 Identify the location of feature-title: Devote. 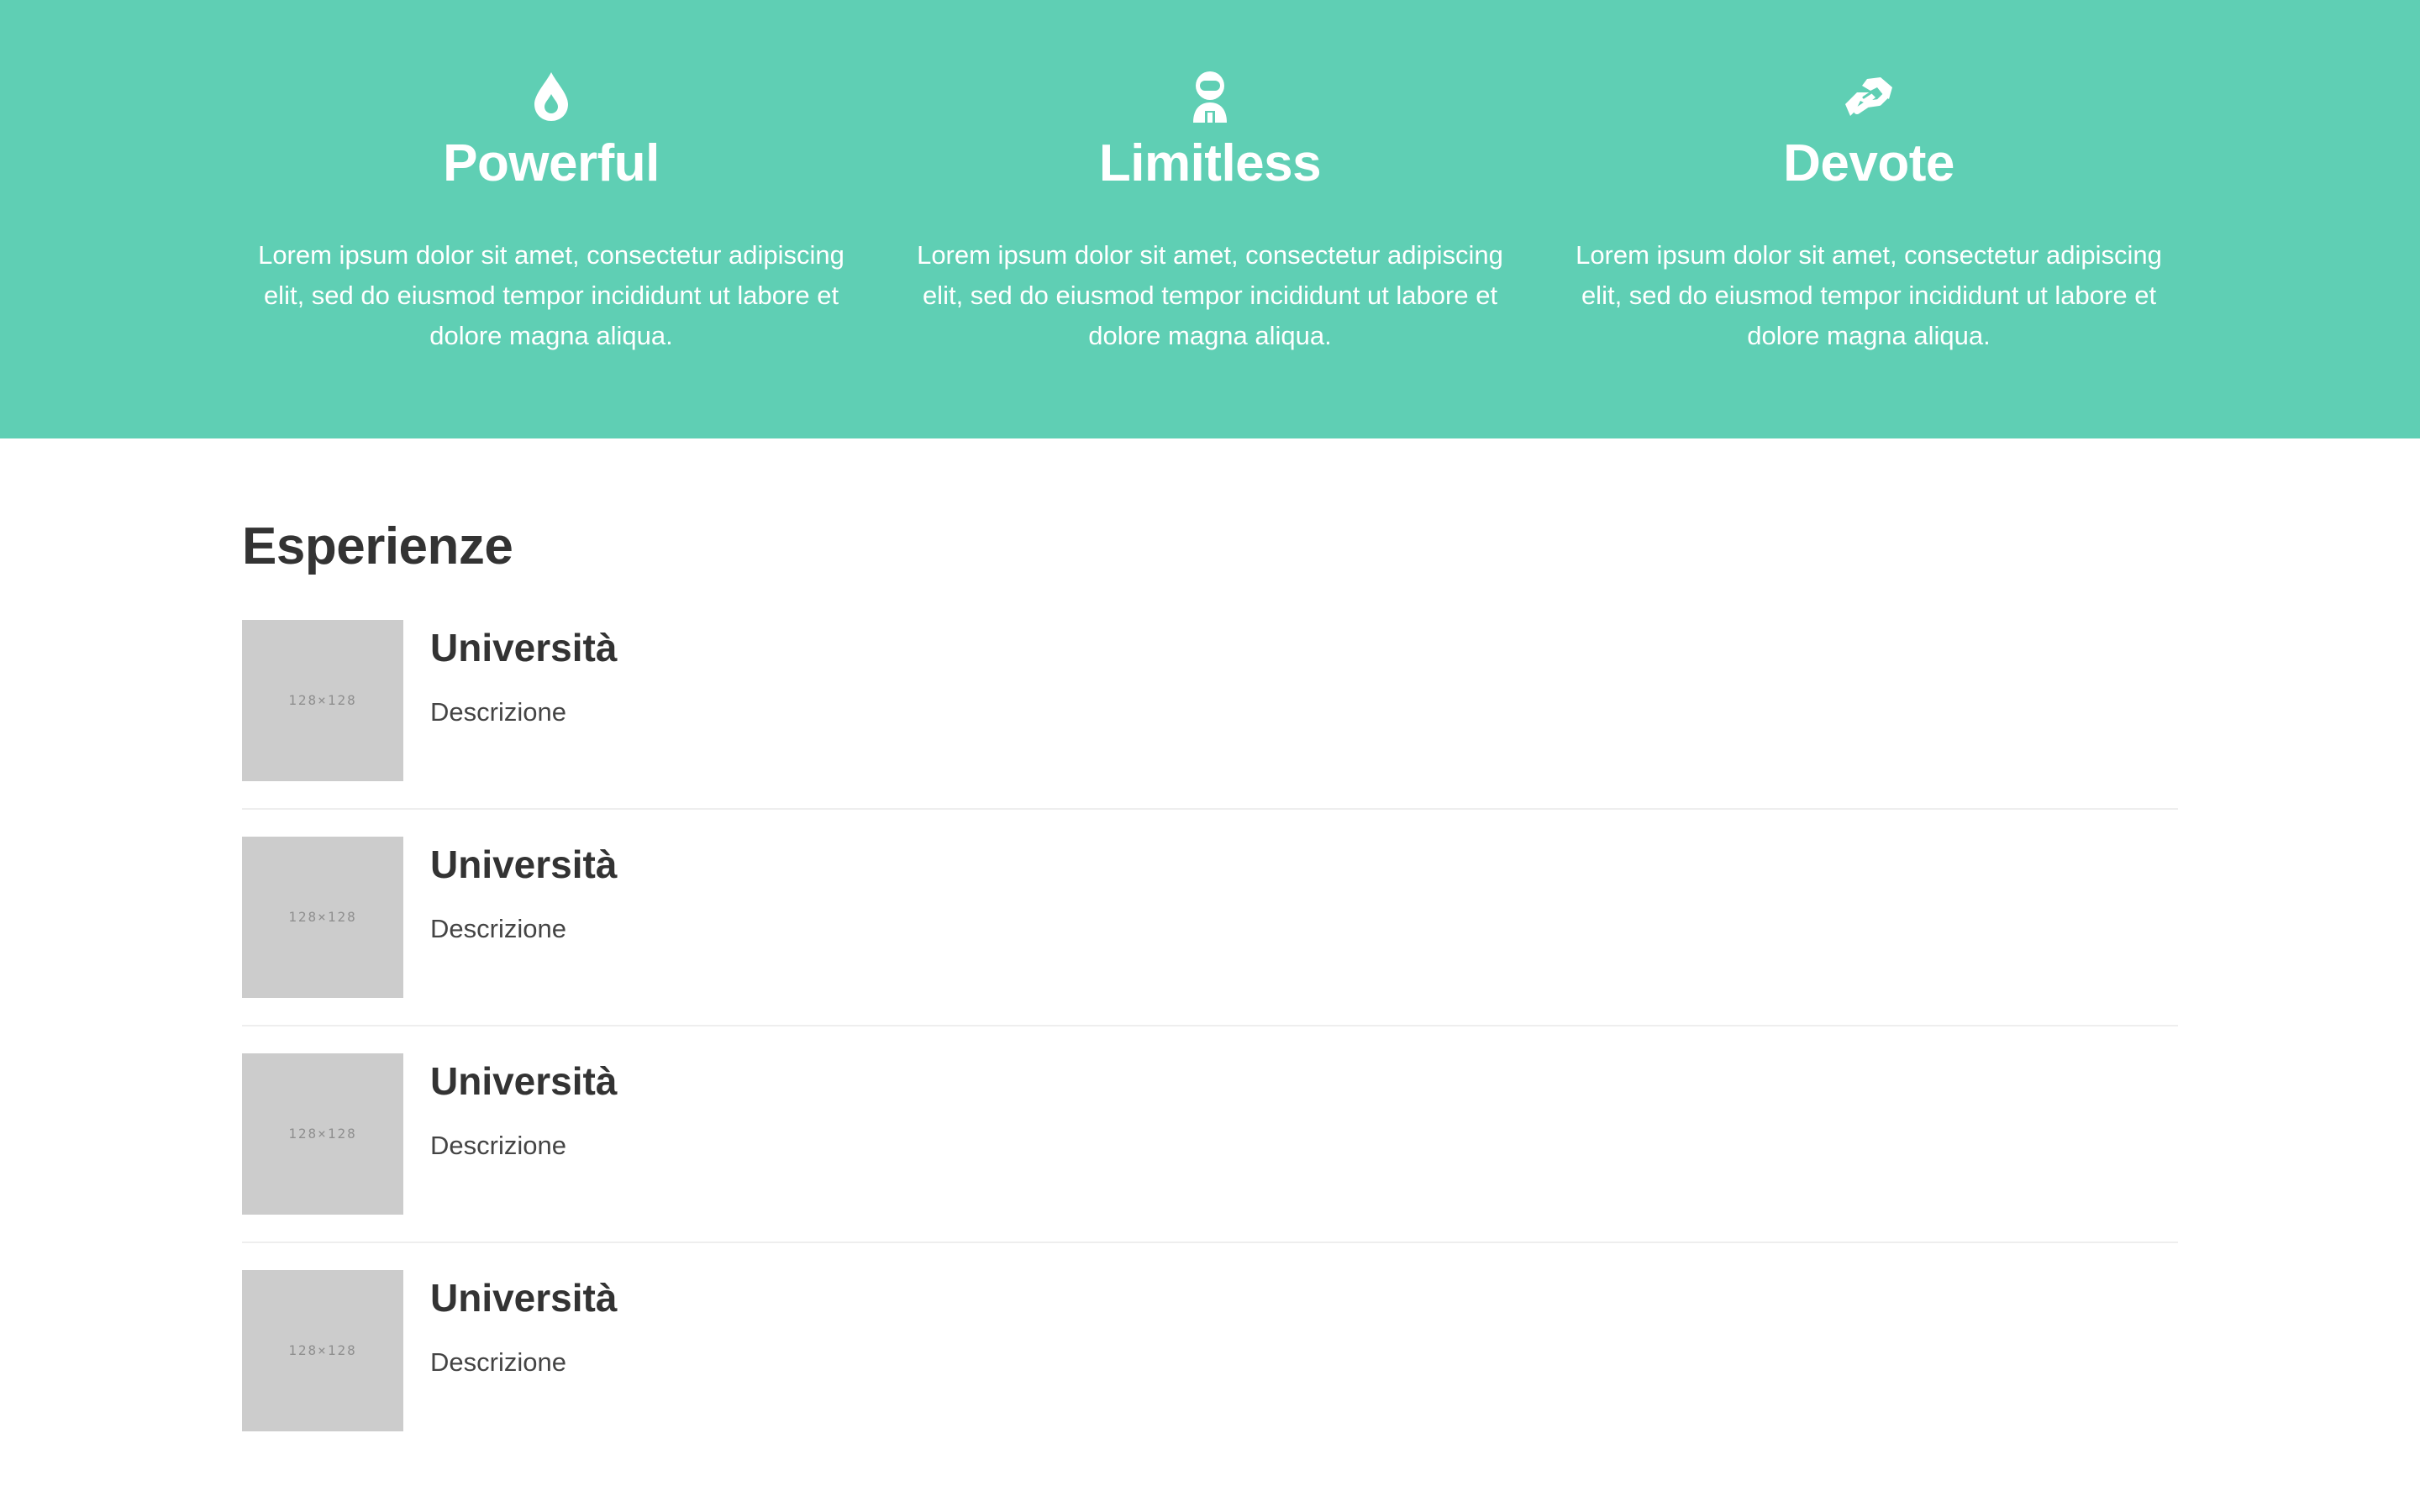
(1868, 163).